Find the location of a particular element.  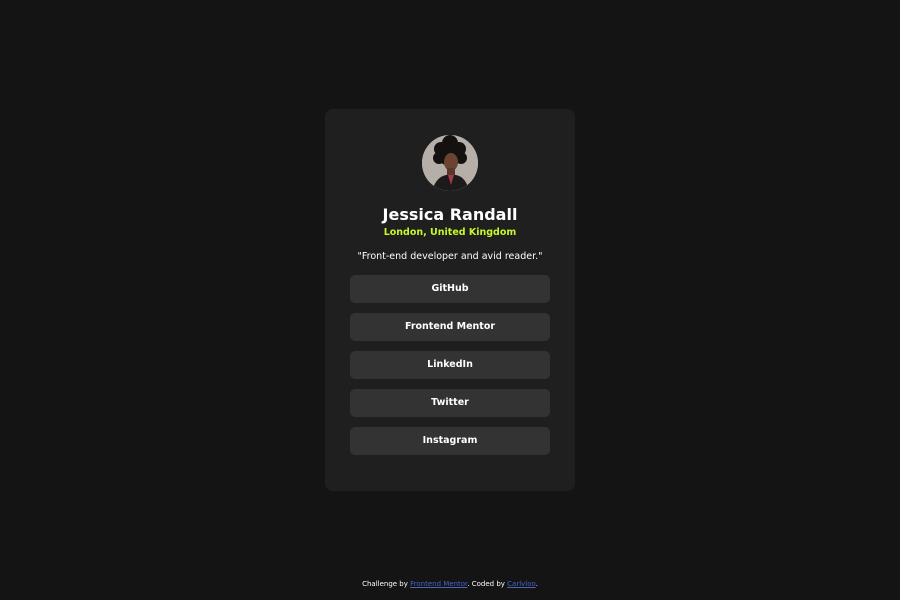

author-link: Carlvloo is located at coordinates (521, 584).